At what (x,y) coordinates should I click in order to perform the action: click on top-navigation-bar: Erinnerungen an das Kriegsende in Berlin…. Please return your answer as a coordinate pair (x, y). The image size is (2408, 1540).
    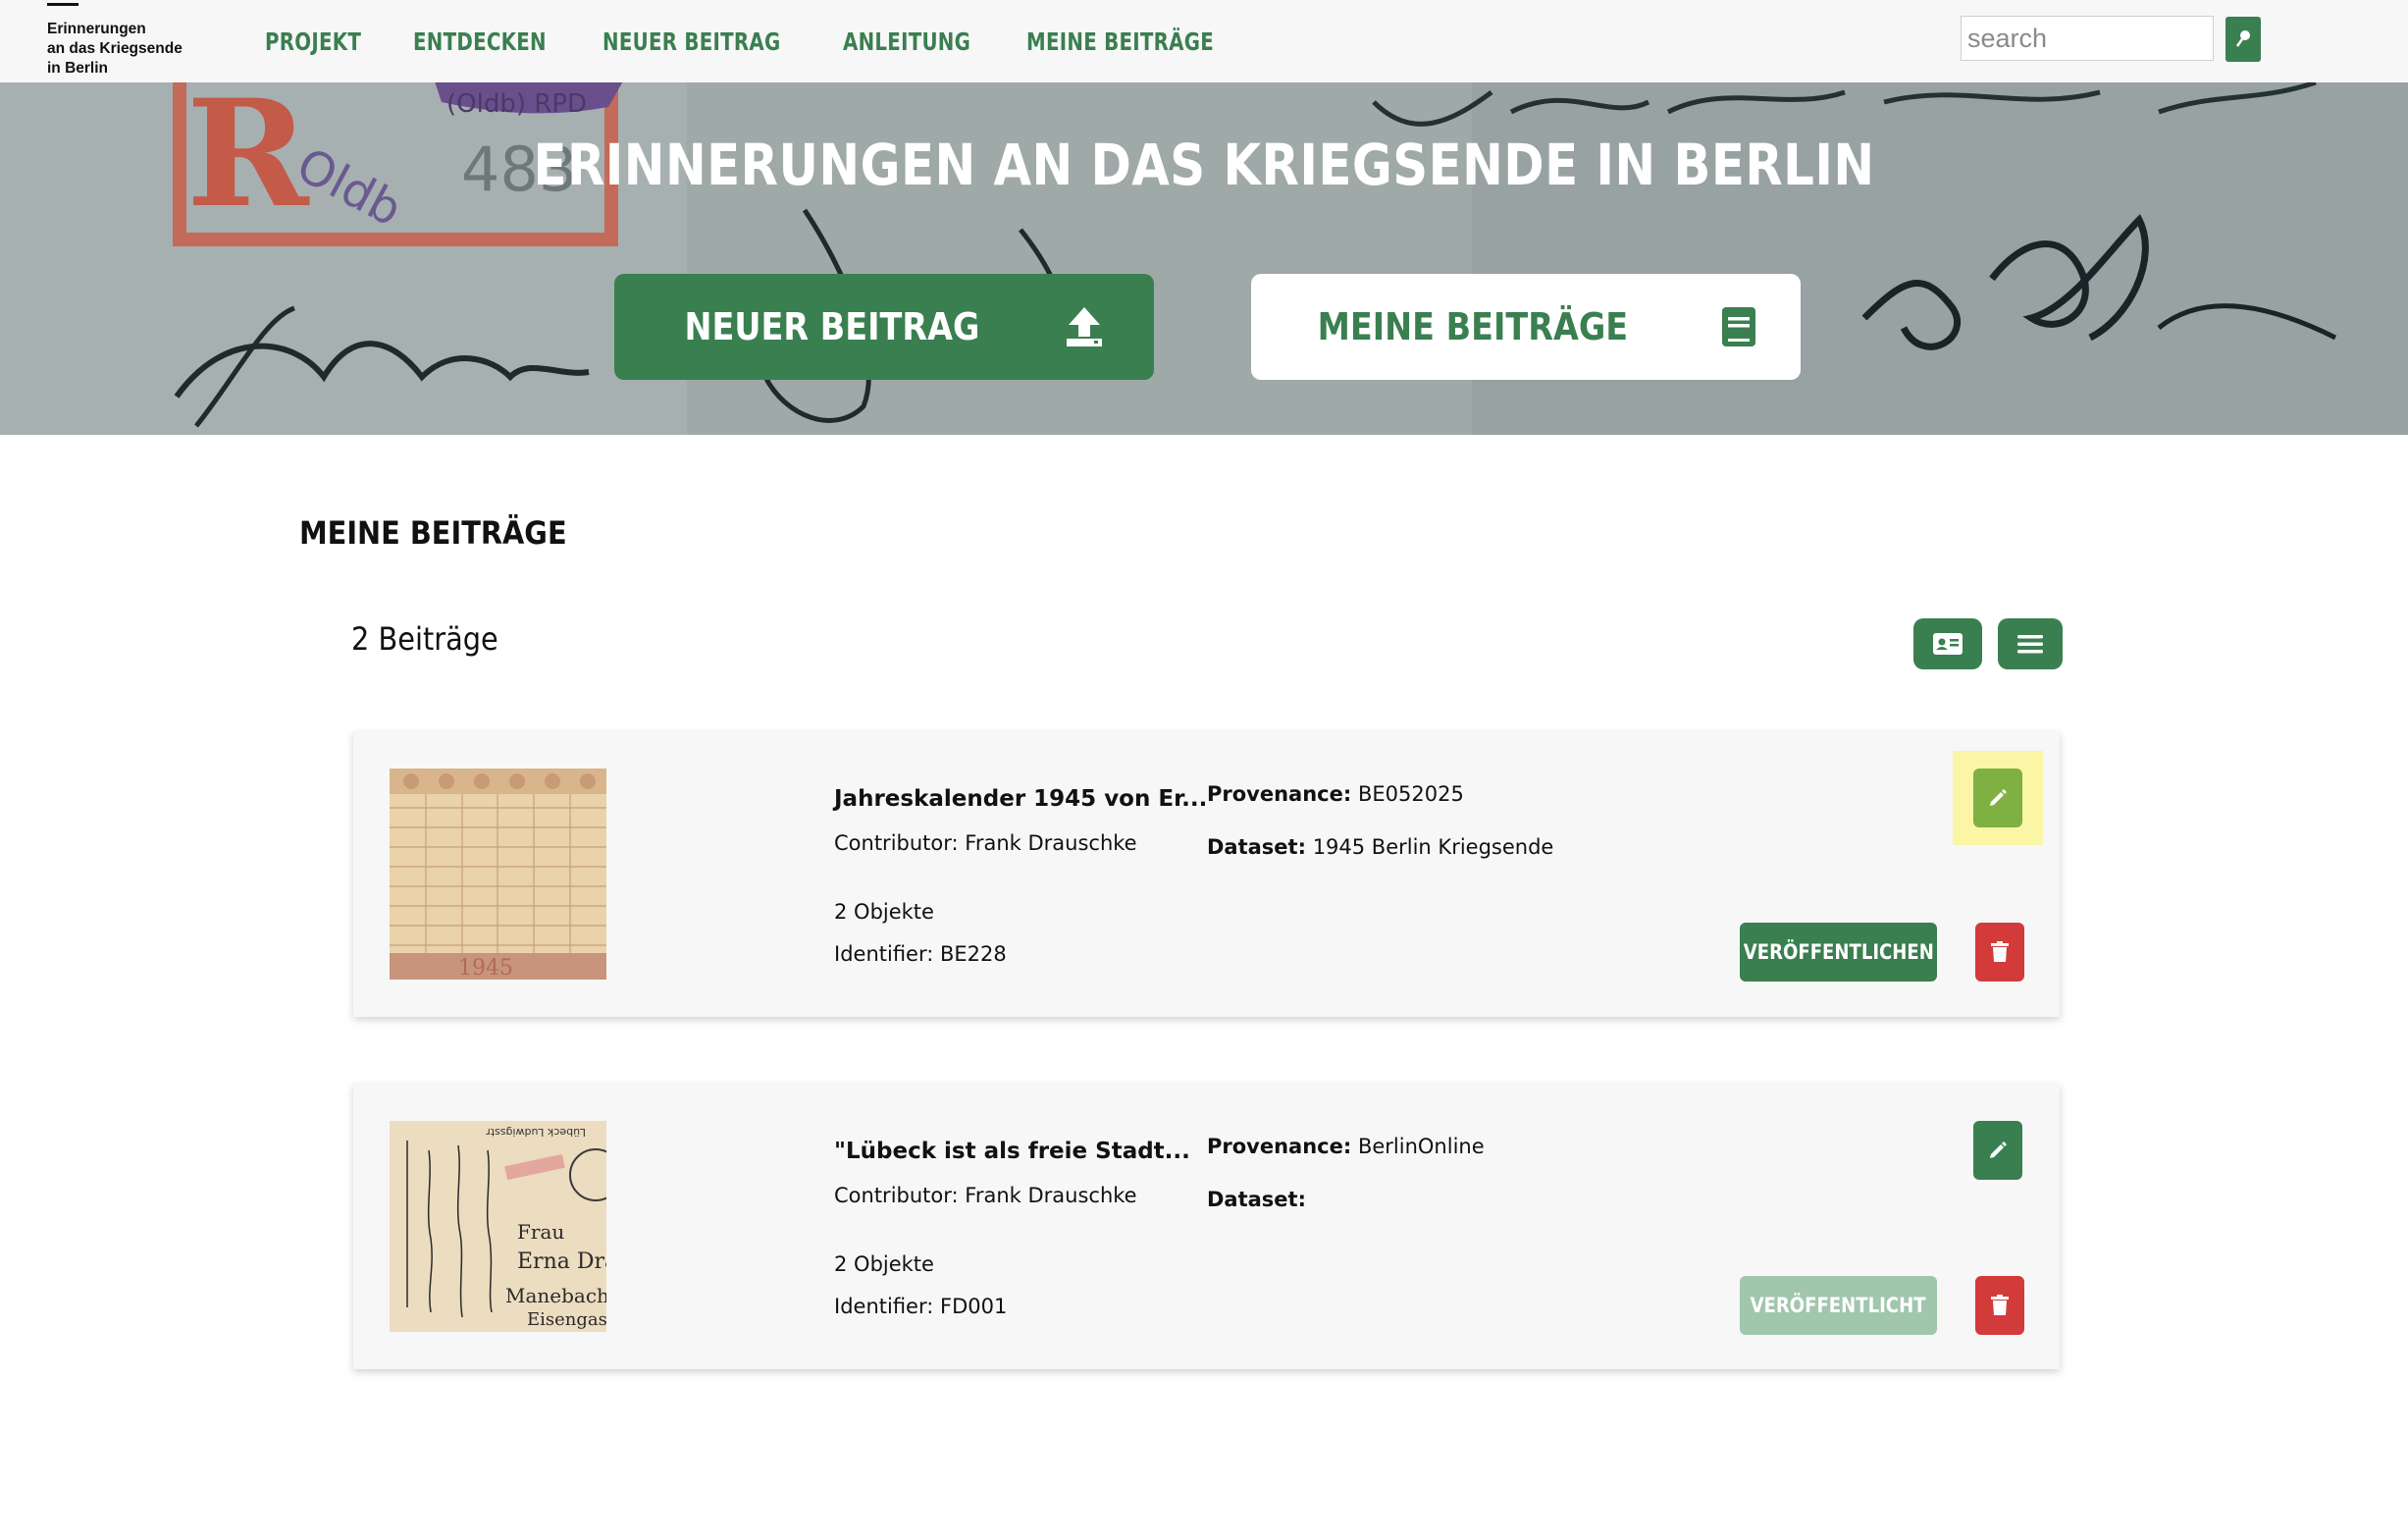
    Looking at the image, I should click on (1204, 41).